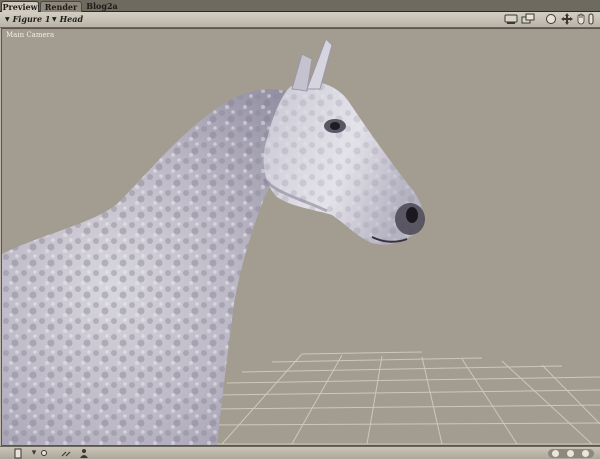 The width and height of the screenshot is (600, 459). Describe the element at coordinates (528, 19) in the screenshot. I see `windows-icon` at that location.